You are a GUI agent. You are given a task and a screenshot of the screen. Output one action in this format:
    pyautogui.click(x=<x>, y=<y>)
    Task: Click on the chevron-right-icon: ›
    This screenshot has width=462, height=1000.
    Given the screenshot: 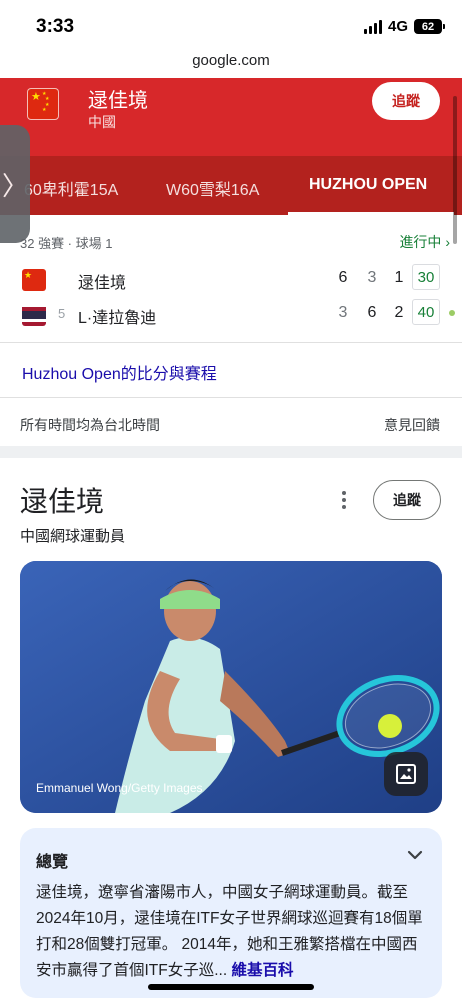 What is the action you would take?
    pyautogui.click(x=447, y=242)
    